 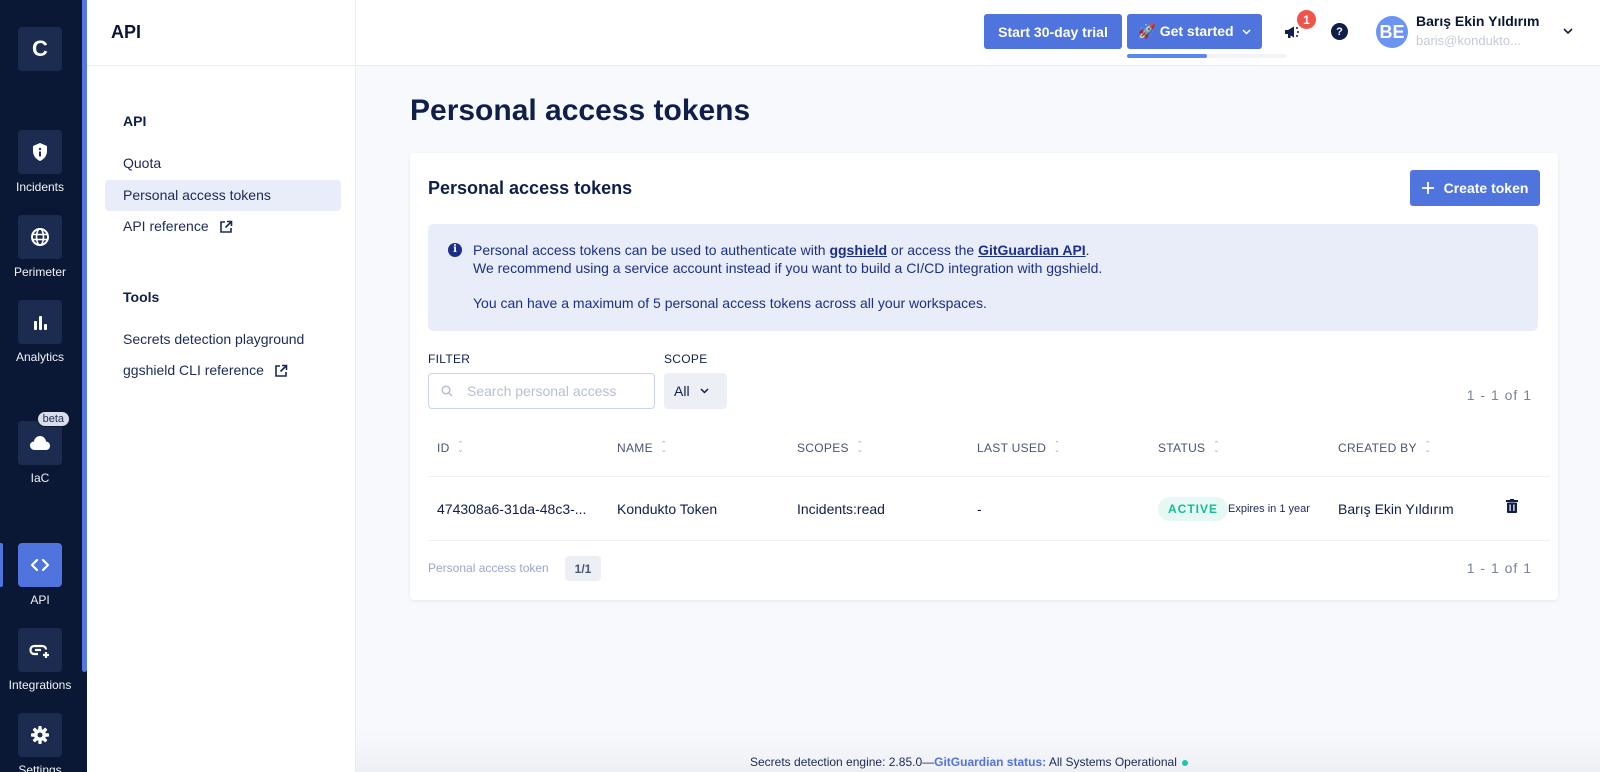 What do you see at coordinates (40, 187) in the screenshot?
I see `nav-label: Incidents` at bounding box center [40, 187].